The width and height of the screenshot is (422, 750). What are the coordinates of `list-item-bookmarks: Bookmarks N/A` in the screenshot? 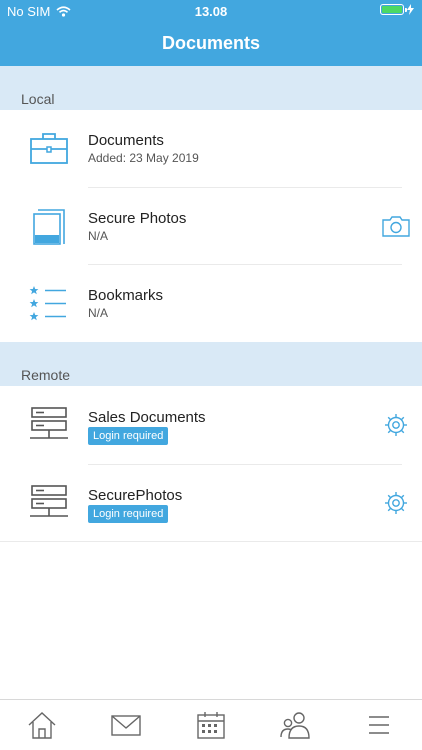 It's located at (211, 303).